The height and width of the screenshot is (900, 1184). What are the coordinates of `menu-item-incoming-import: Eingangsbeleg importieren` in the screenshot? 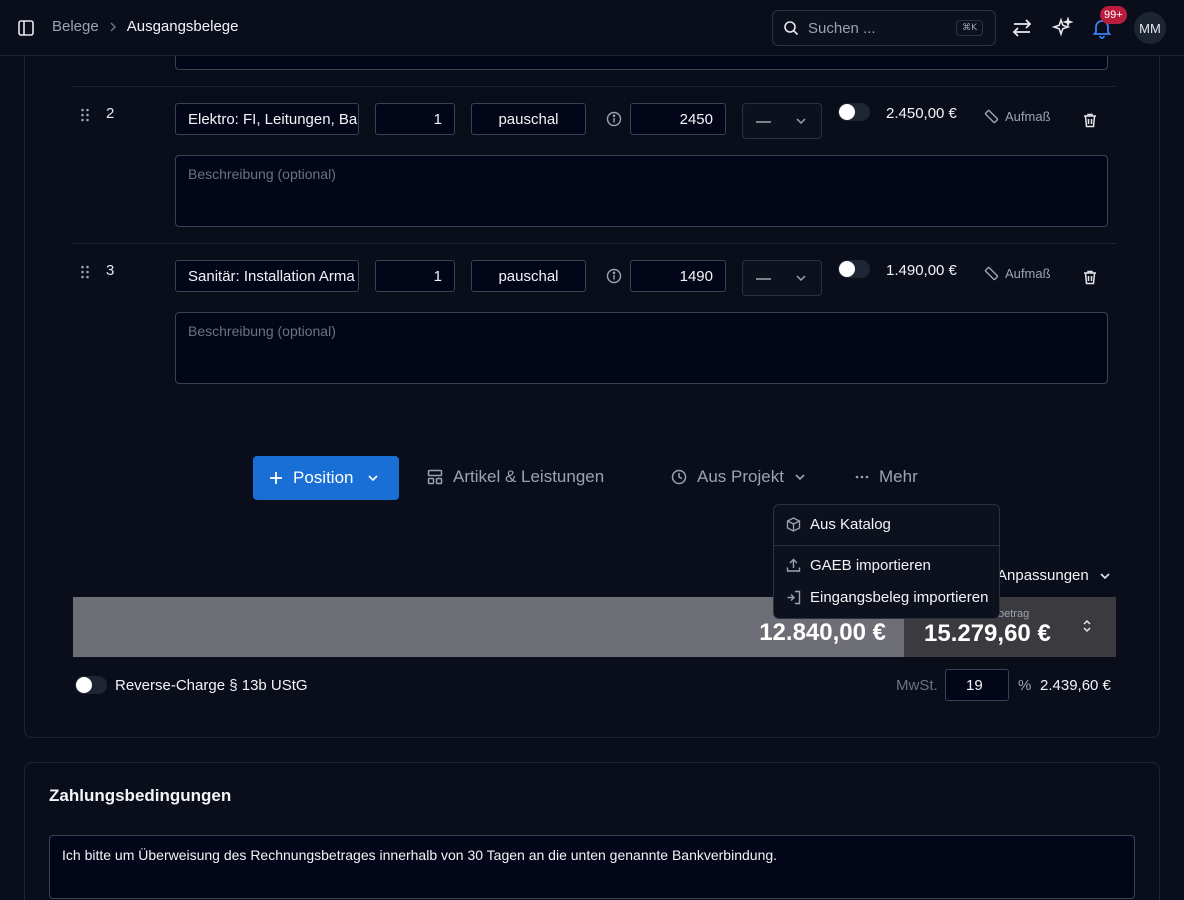 It's located at (887, 597).